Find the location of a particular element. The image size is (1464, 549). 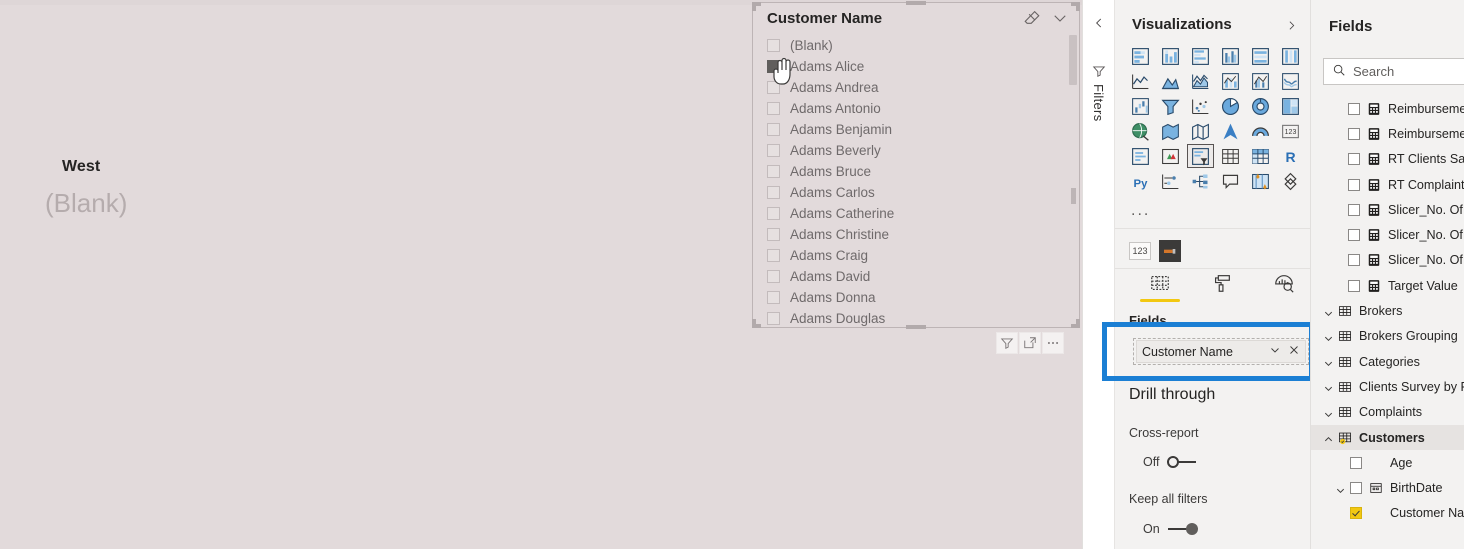

viz-icon-line-clustered-column-chart is located at coordinates (1260, 81).